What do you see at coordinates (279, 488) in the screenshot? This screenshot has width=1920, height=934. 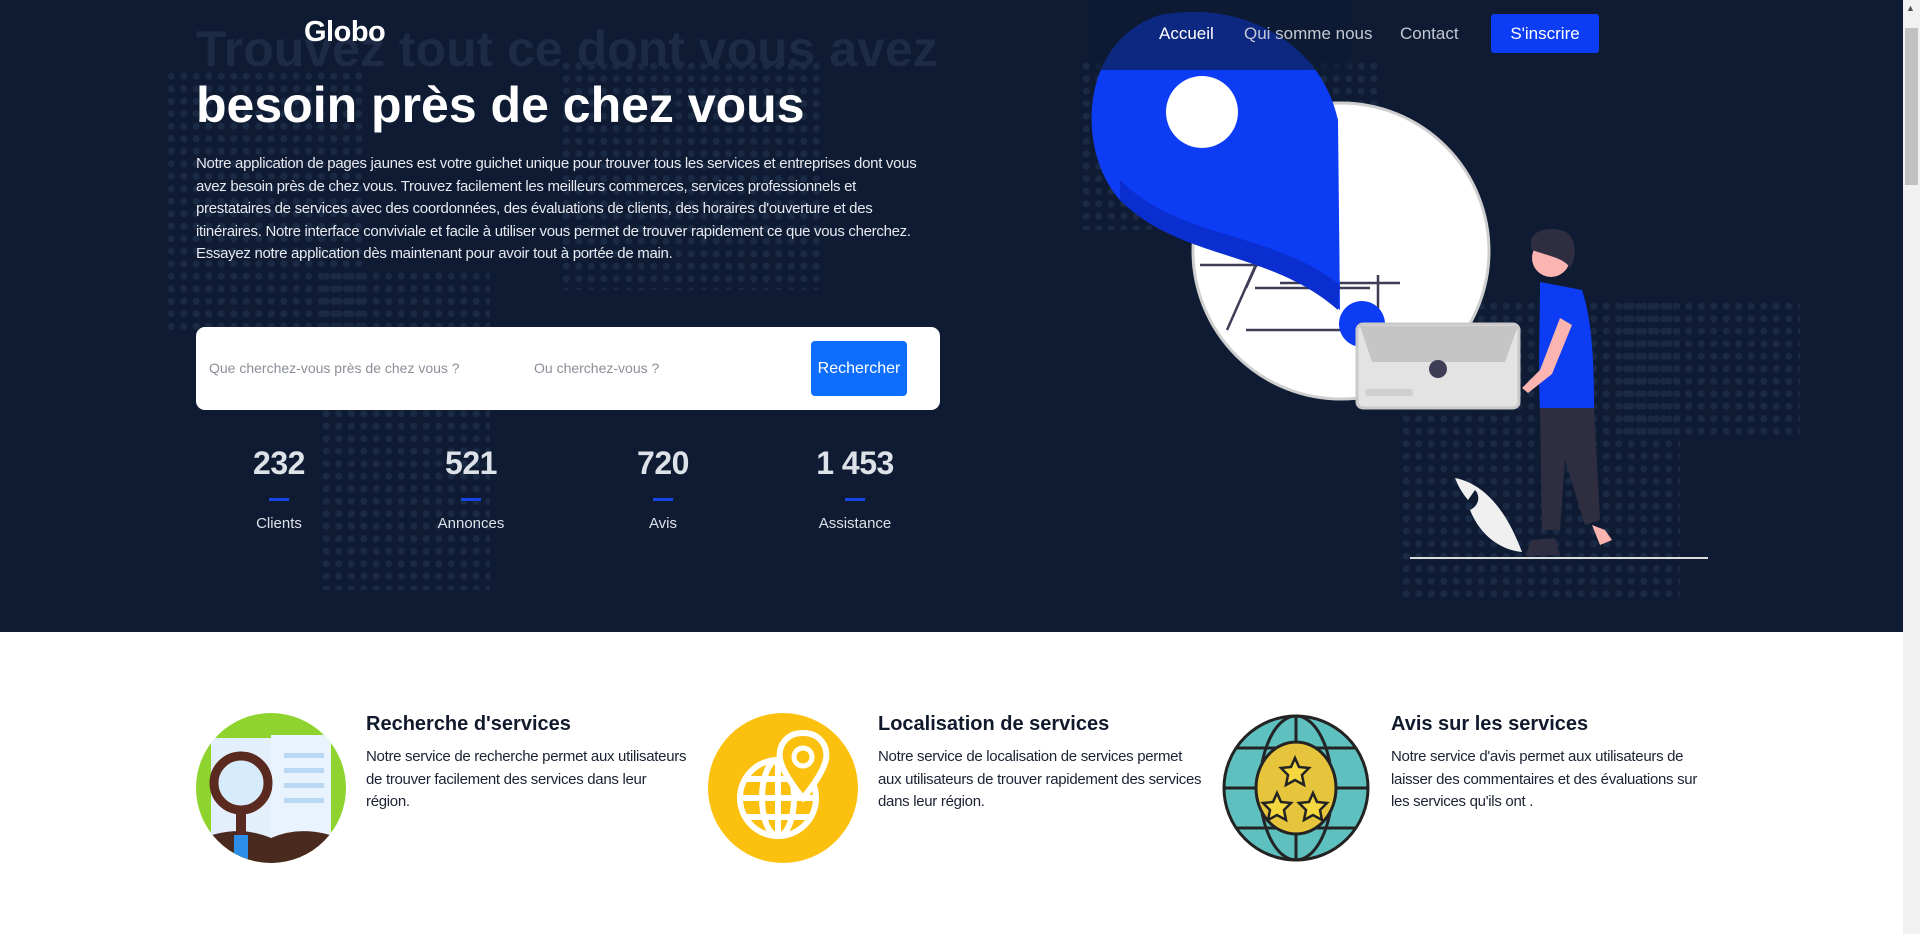 I see `stat-clients: 232 Clients` at bounding box center [279, 488].